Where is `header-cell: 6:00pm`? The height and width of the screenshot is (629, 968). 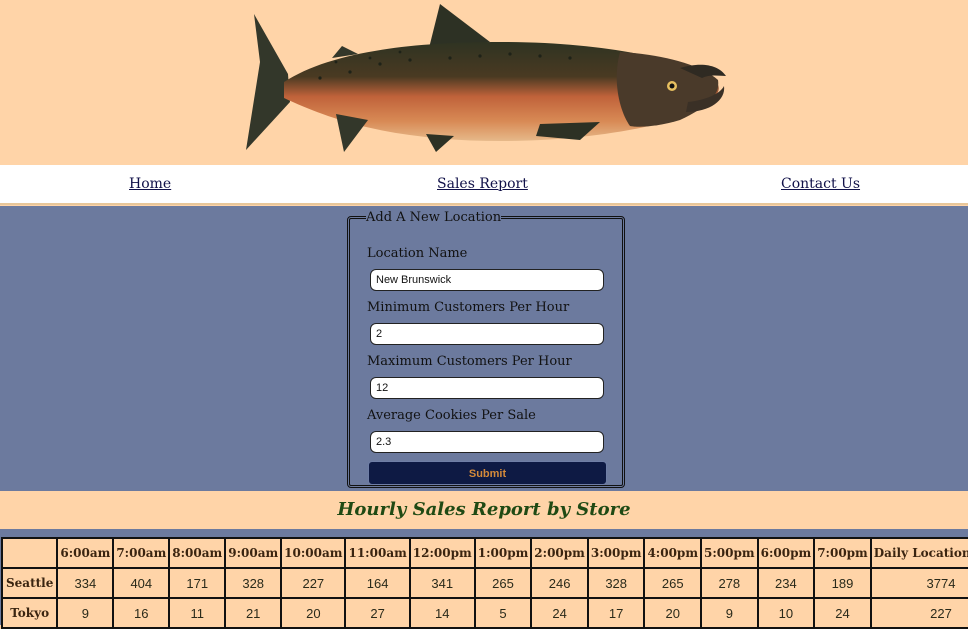 header-cell: 6:00pm is located at coordinates (786, 553).